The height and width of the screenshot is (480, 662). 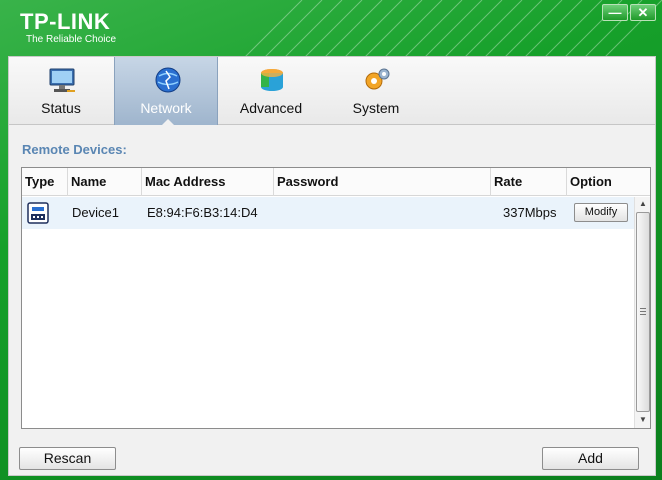 What do you see at coordinates (67, 458) in the screenshot?
I see `rescan-button: Rescan` at bounding box center [67, 458].